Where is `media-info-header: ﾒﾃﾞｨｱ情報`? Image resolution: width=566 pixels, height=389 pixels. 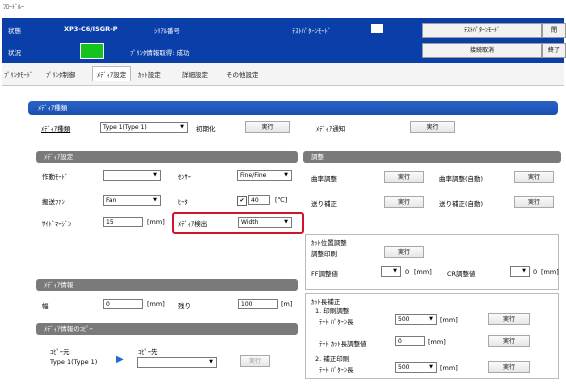
media-info-header: ﾒﾃﾞｨｱ情報 is located at coordinates (167, 285).